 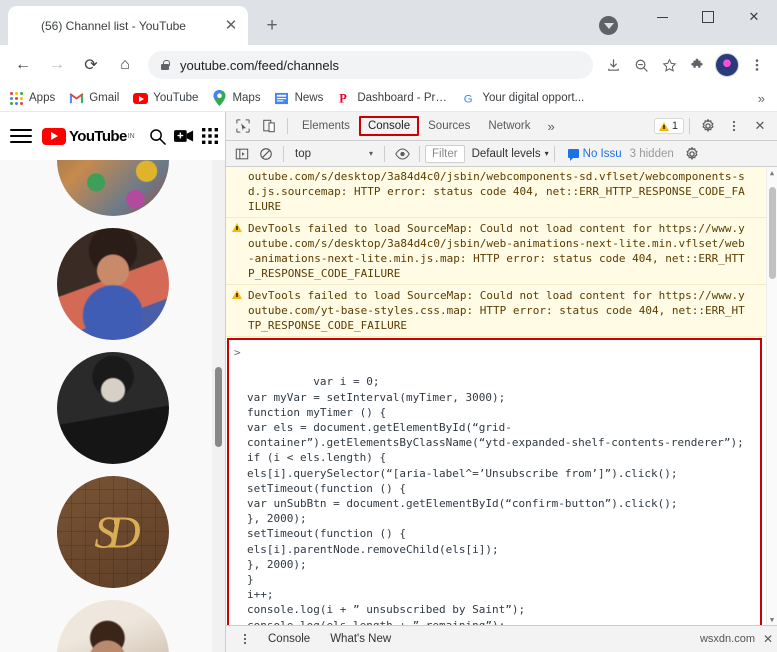 I want to click on drawer-tab-whats-new: What's New, so click(x=360, y=639).